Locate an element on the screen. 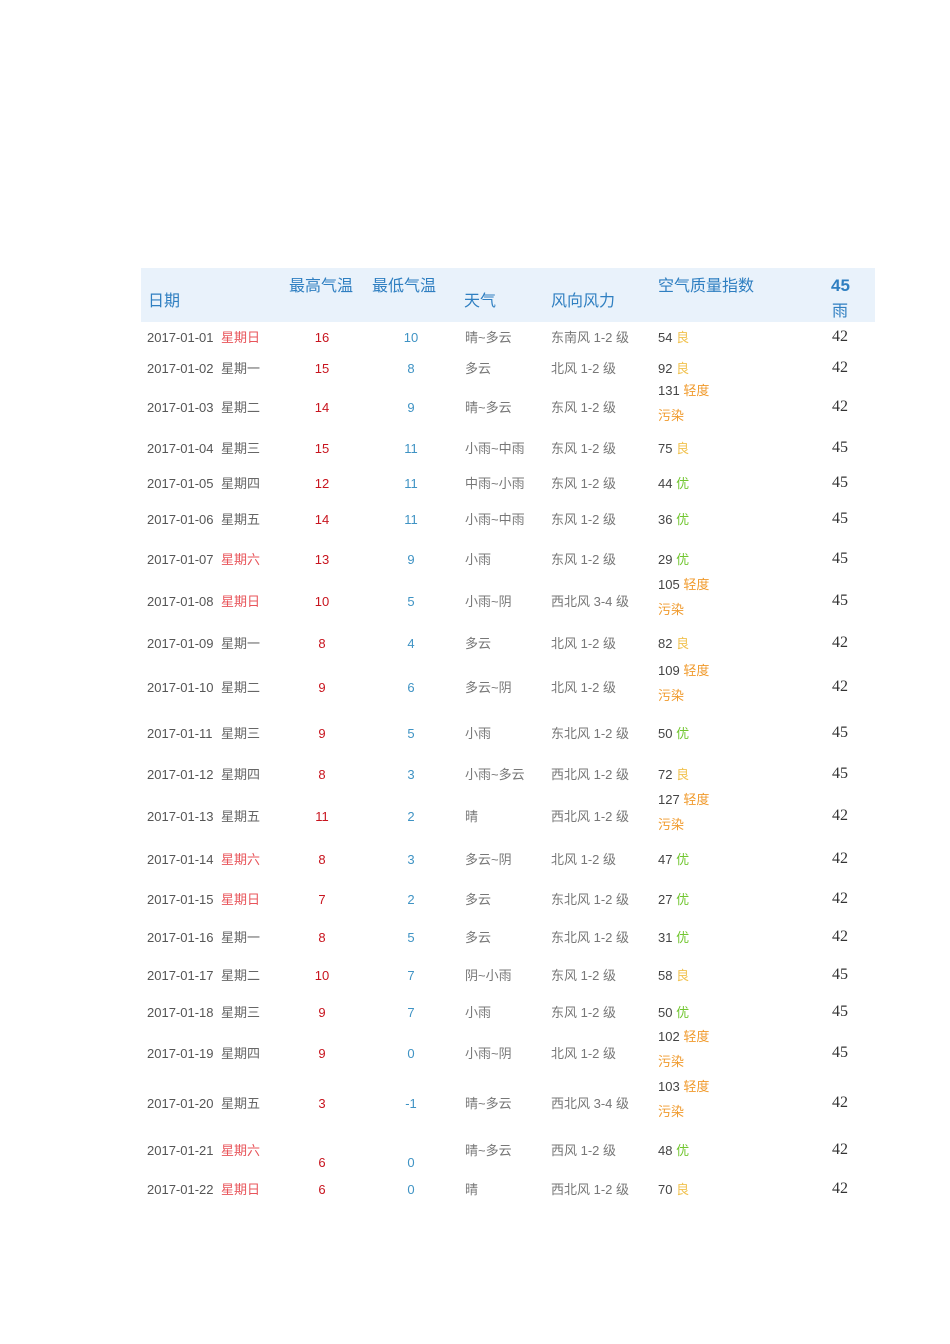 This screenshot has height=1344, width=950. row-weather: 小雨~阴 is located at coordinates (488, 1053).